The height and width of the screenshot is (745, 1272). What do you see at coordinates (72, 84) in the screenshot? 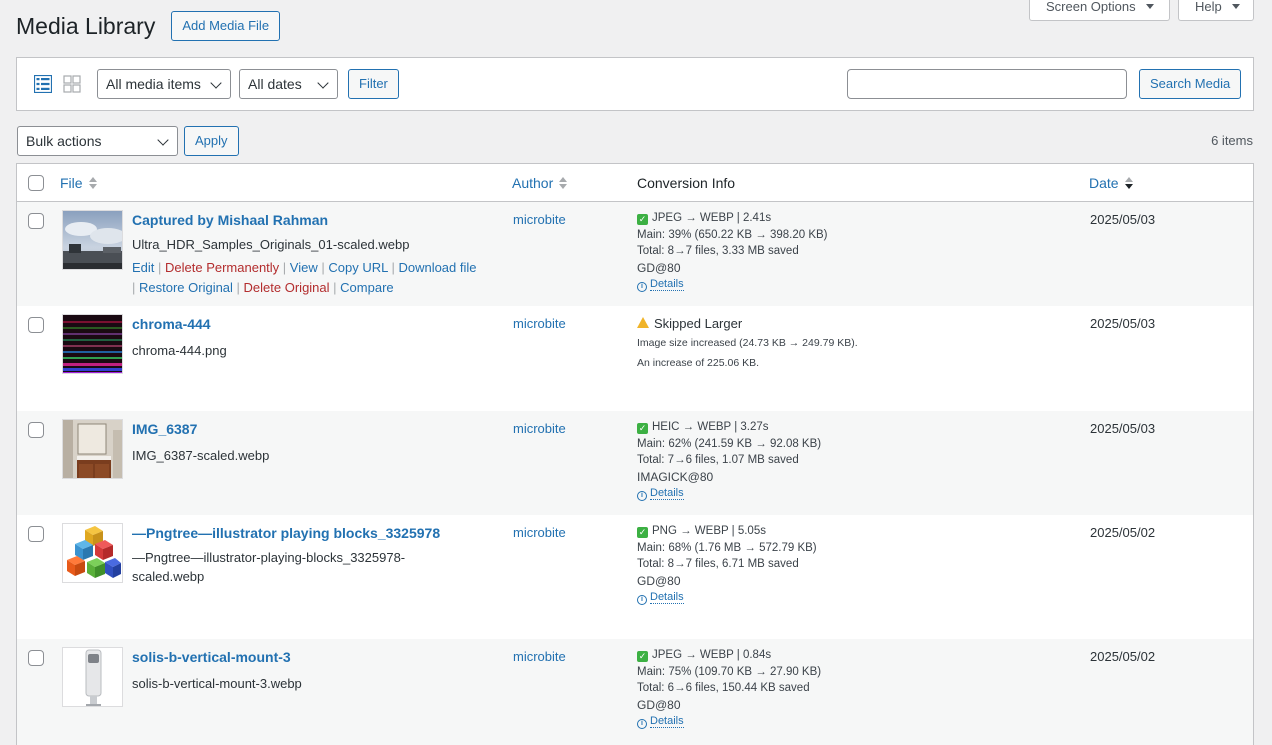
I see `grid-view-icon` at bounding box center [72, 84].